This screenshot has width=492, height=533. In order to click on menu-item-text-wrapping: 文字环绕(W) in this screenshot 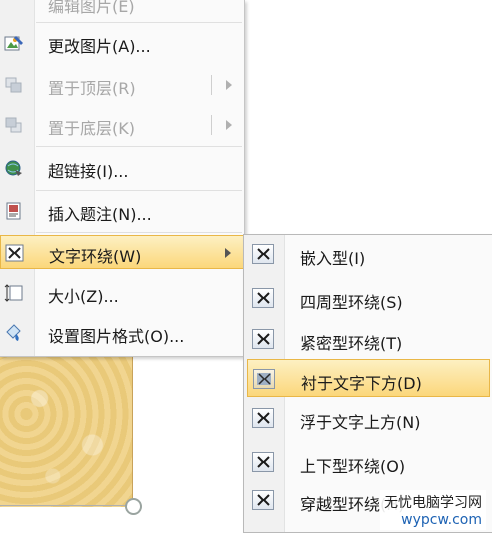, I will do `click(122, 252)`.